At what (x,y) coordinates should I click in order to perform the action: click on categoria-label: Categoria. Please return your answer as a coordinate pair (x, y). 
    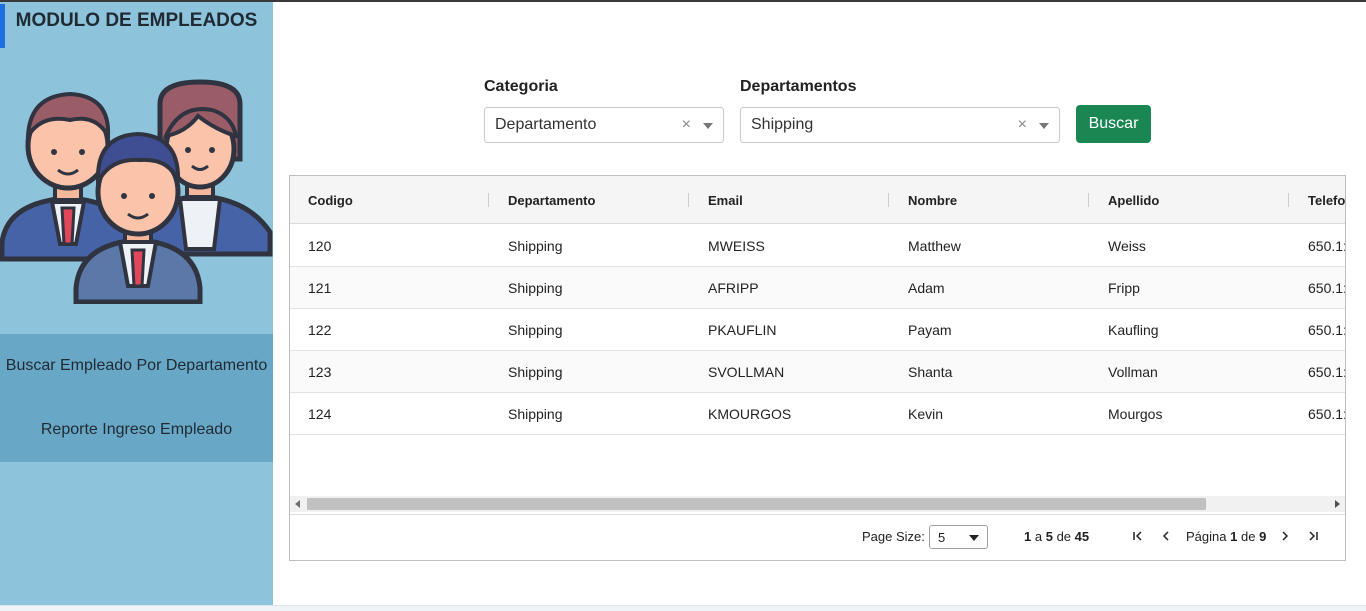
    Looking at the image, I should click on (521, 86).